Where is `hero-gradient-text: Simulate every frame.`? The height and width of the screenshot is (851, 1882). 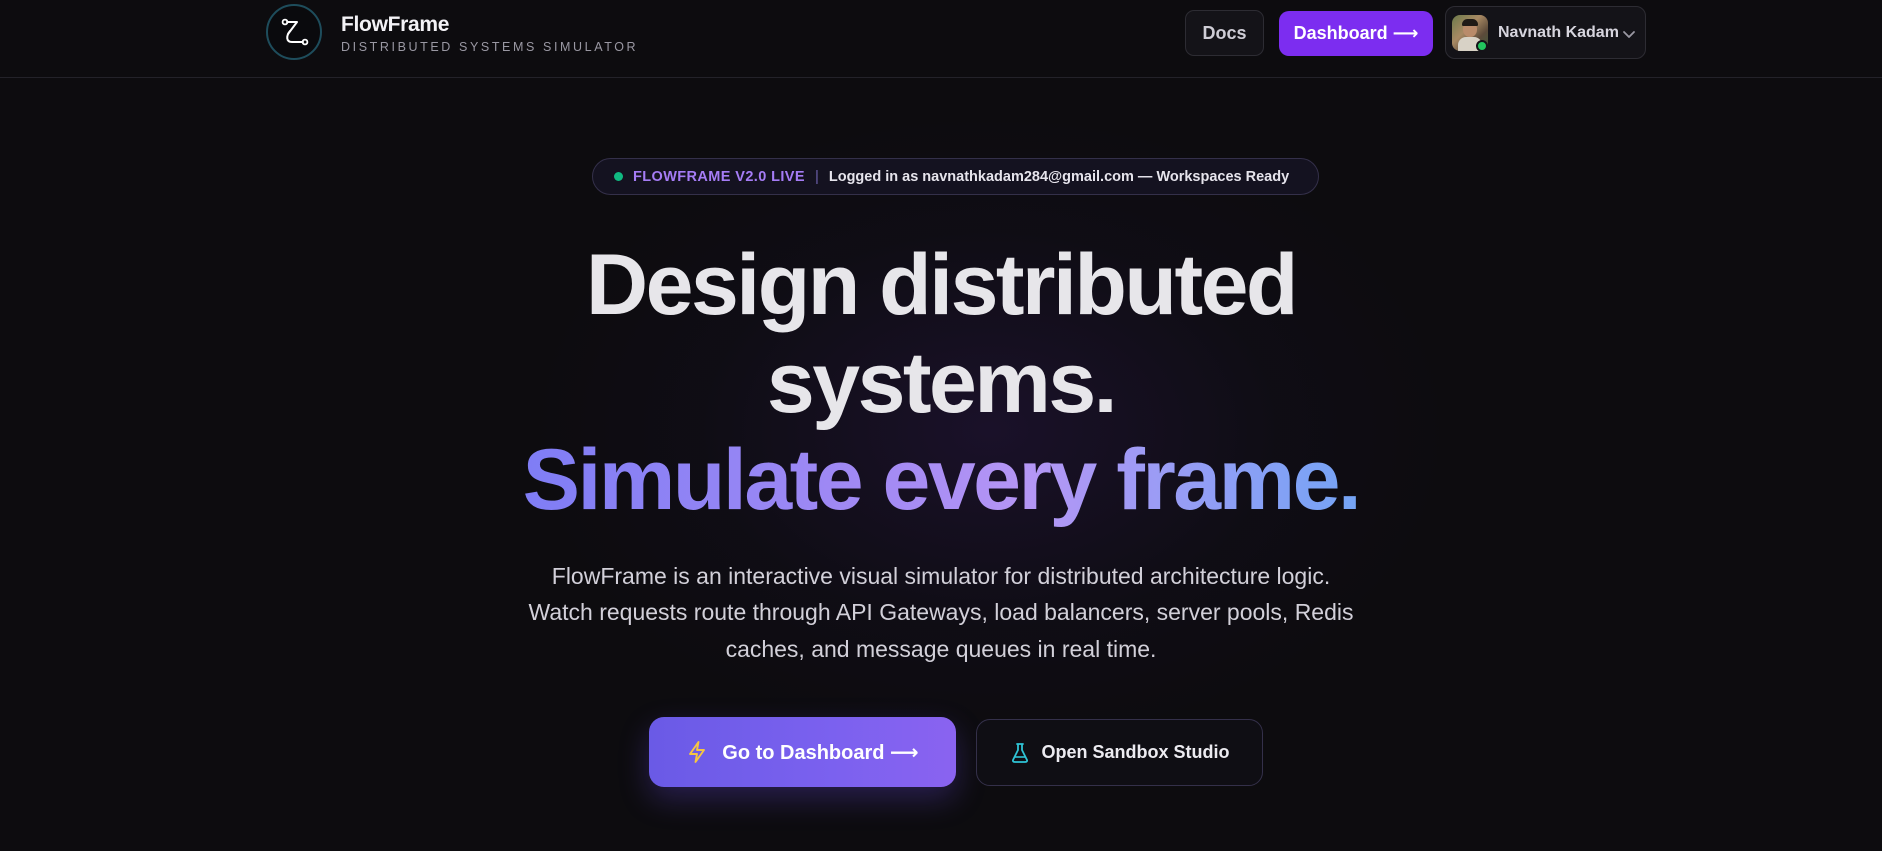
hero-gradient-text: Simulate every frame. is located at coordinates (942, 480).